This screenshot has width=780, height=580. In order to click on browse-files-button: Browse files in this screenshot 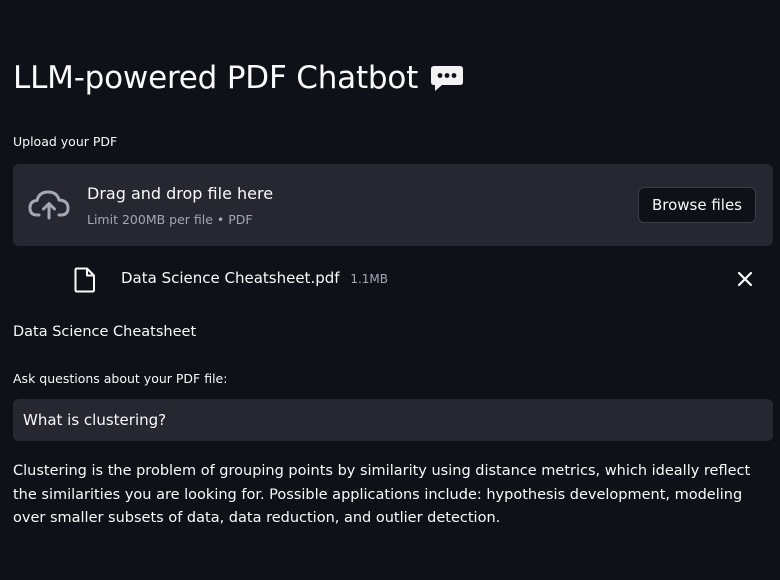, I will do `click(696, 205)`.